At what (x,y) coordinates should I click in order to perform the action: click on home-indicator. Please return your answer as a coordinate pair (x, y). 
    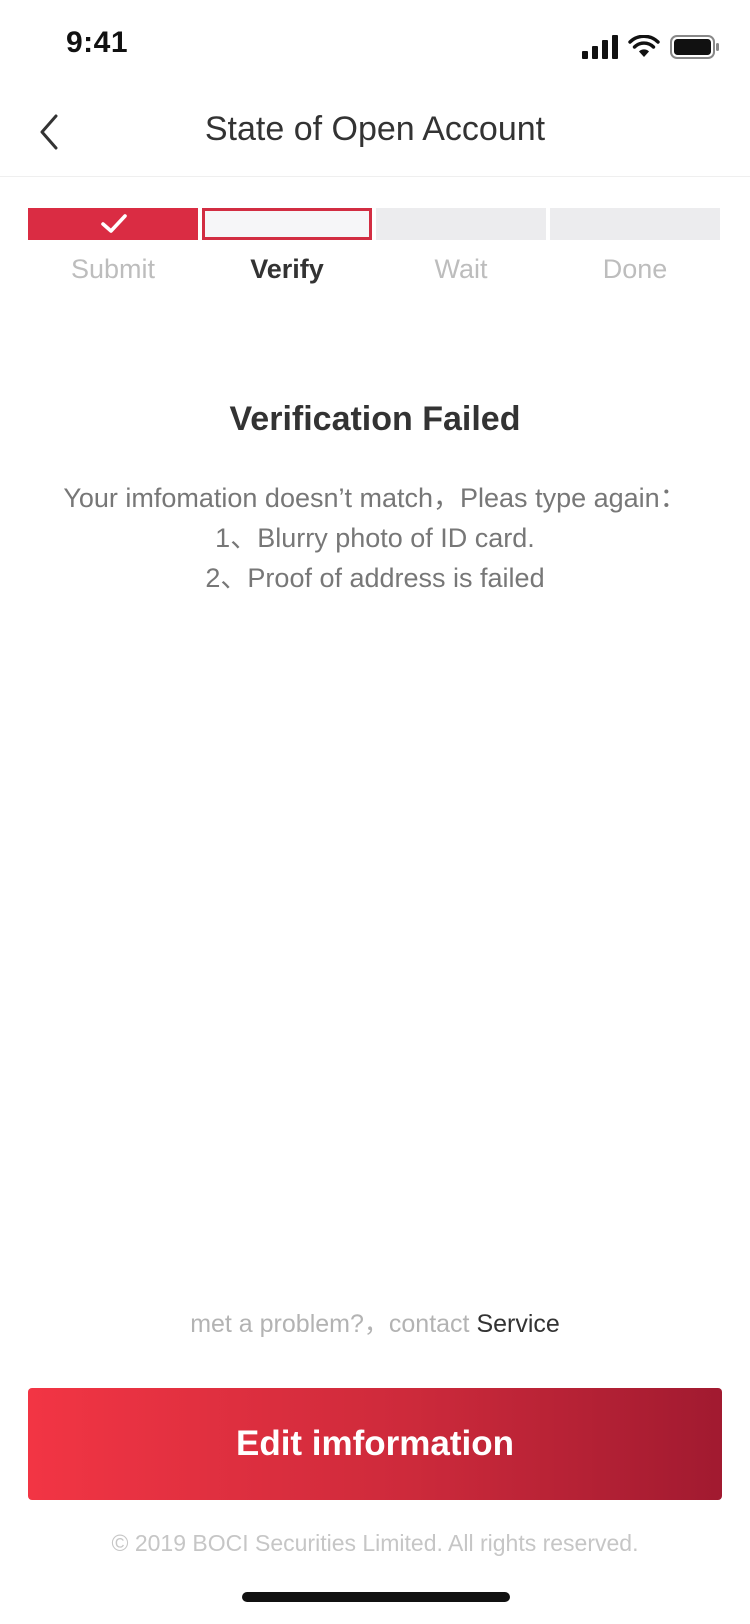
    Looking at the image, I should click on (376, 1597).